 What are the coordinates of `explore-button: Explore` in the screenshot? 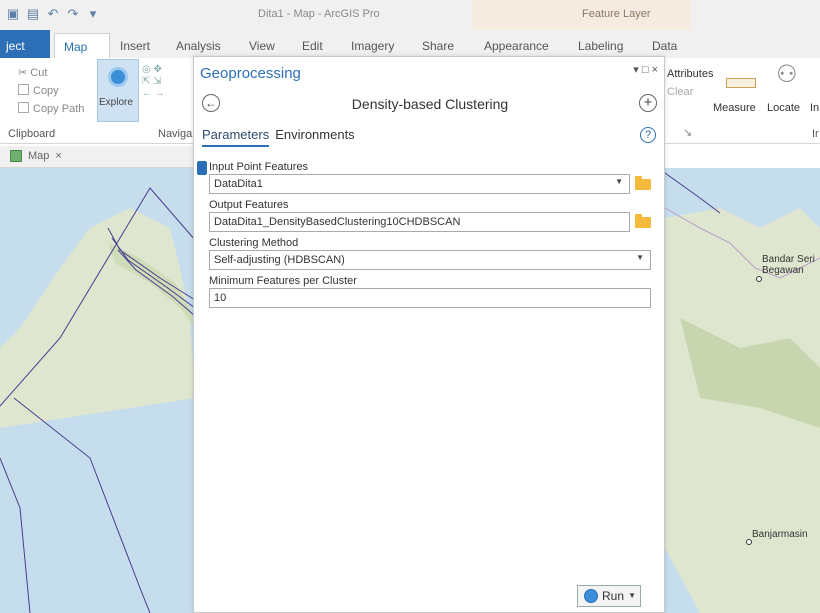 It's located at (118, 90).